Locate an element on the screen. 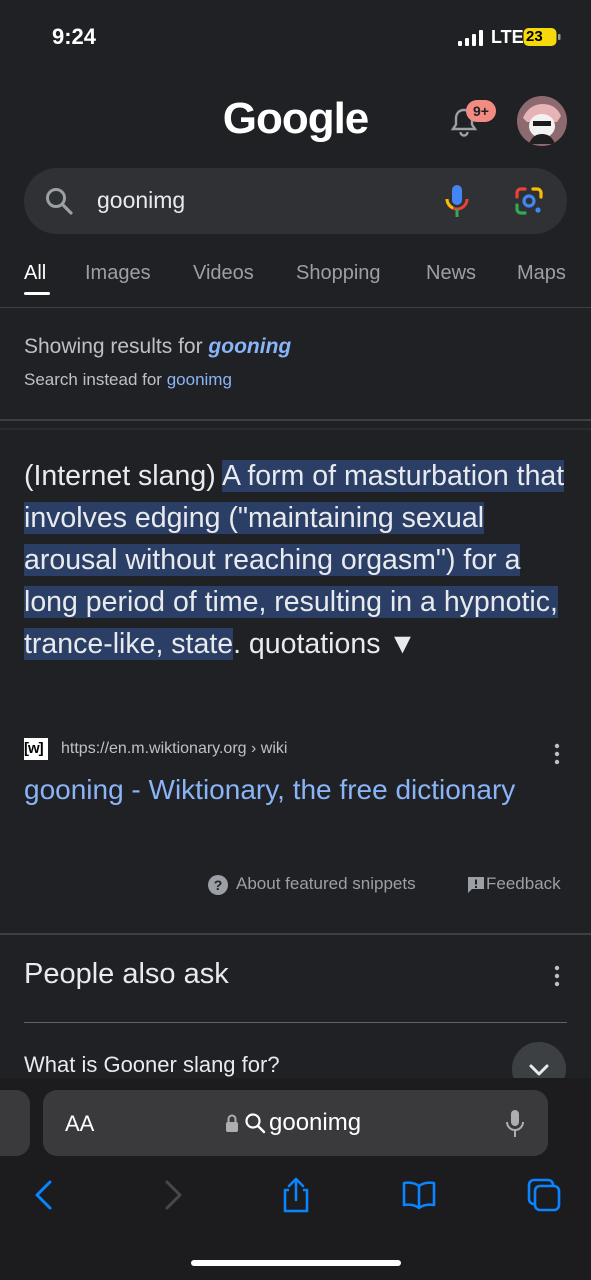  search-instead-for: Search instead for goonimg is located at coordinates (128, 380).